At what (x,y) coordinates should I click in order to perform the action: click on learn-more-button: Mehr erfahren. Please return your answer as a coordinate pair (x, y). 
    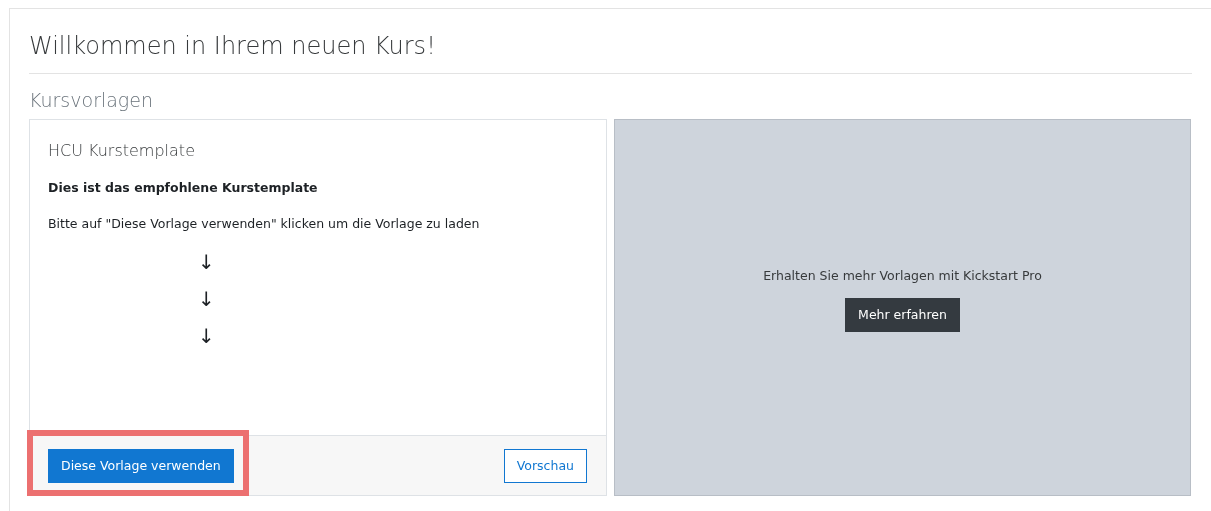
    Looking at the image, I should click on (902, 314).